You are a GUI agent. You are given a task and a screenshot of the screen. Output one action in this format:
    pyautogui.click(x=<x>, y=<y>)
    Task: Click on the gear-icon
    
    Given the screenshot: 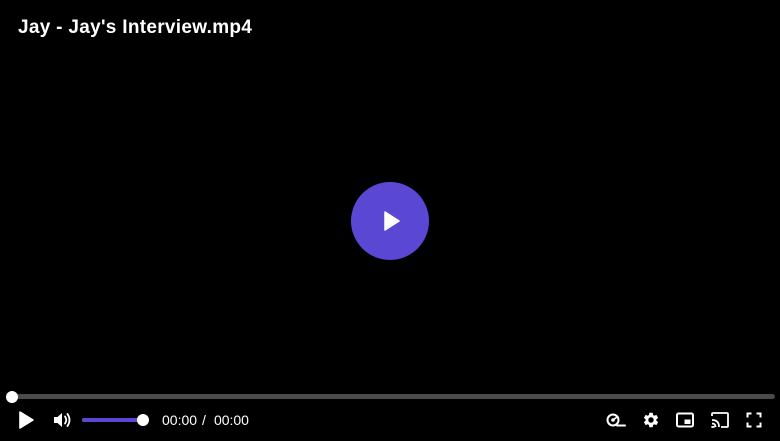 What is the action you would take?
    pyautogui.click(x=651, y=420)
    